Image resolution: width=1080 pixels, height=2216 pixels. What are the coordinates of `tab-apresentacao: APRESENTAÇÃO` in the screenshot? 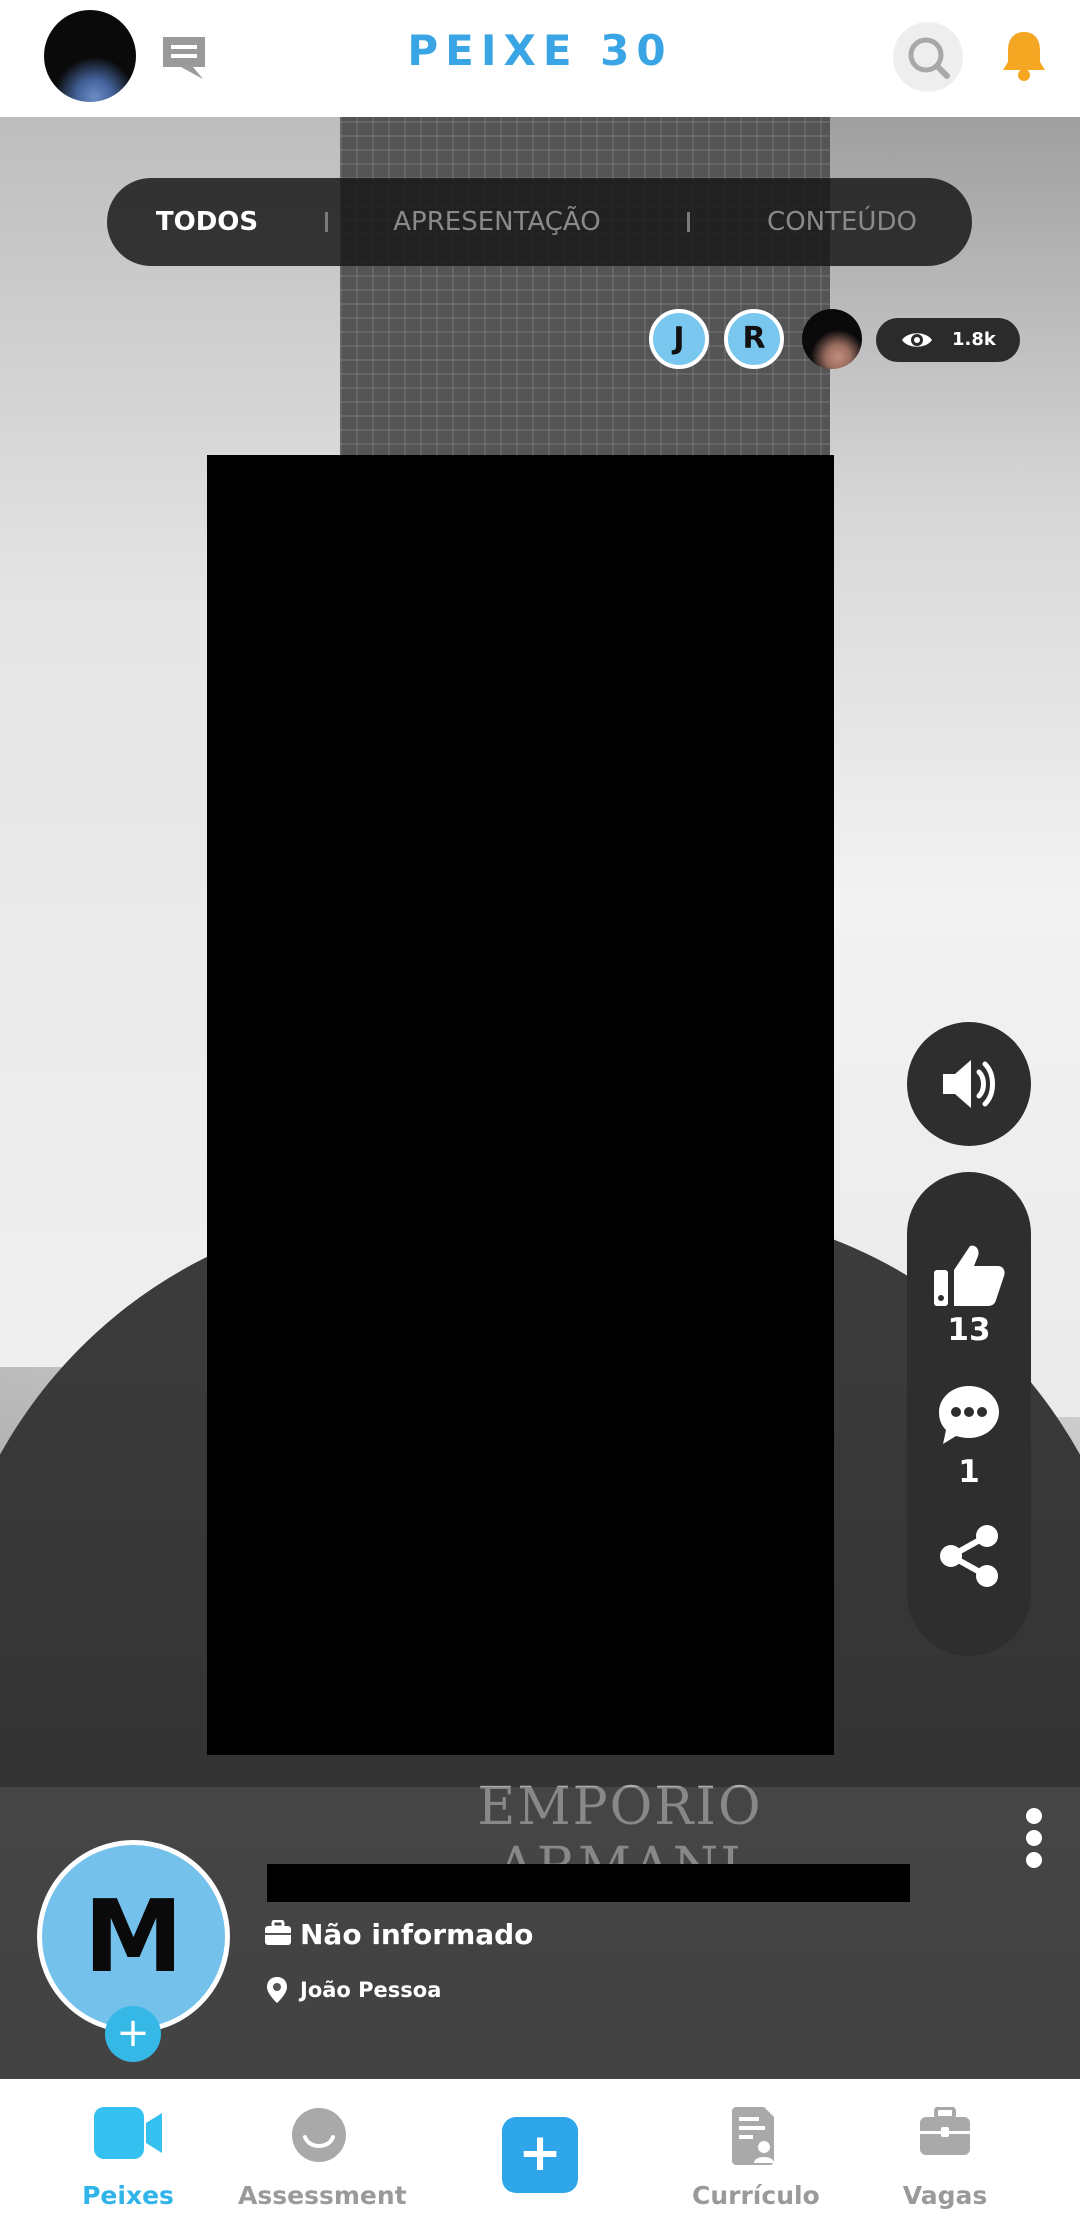 It's located at (497, 222).